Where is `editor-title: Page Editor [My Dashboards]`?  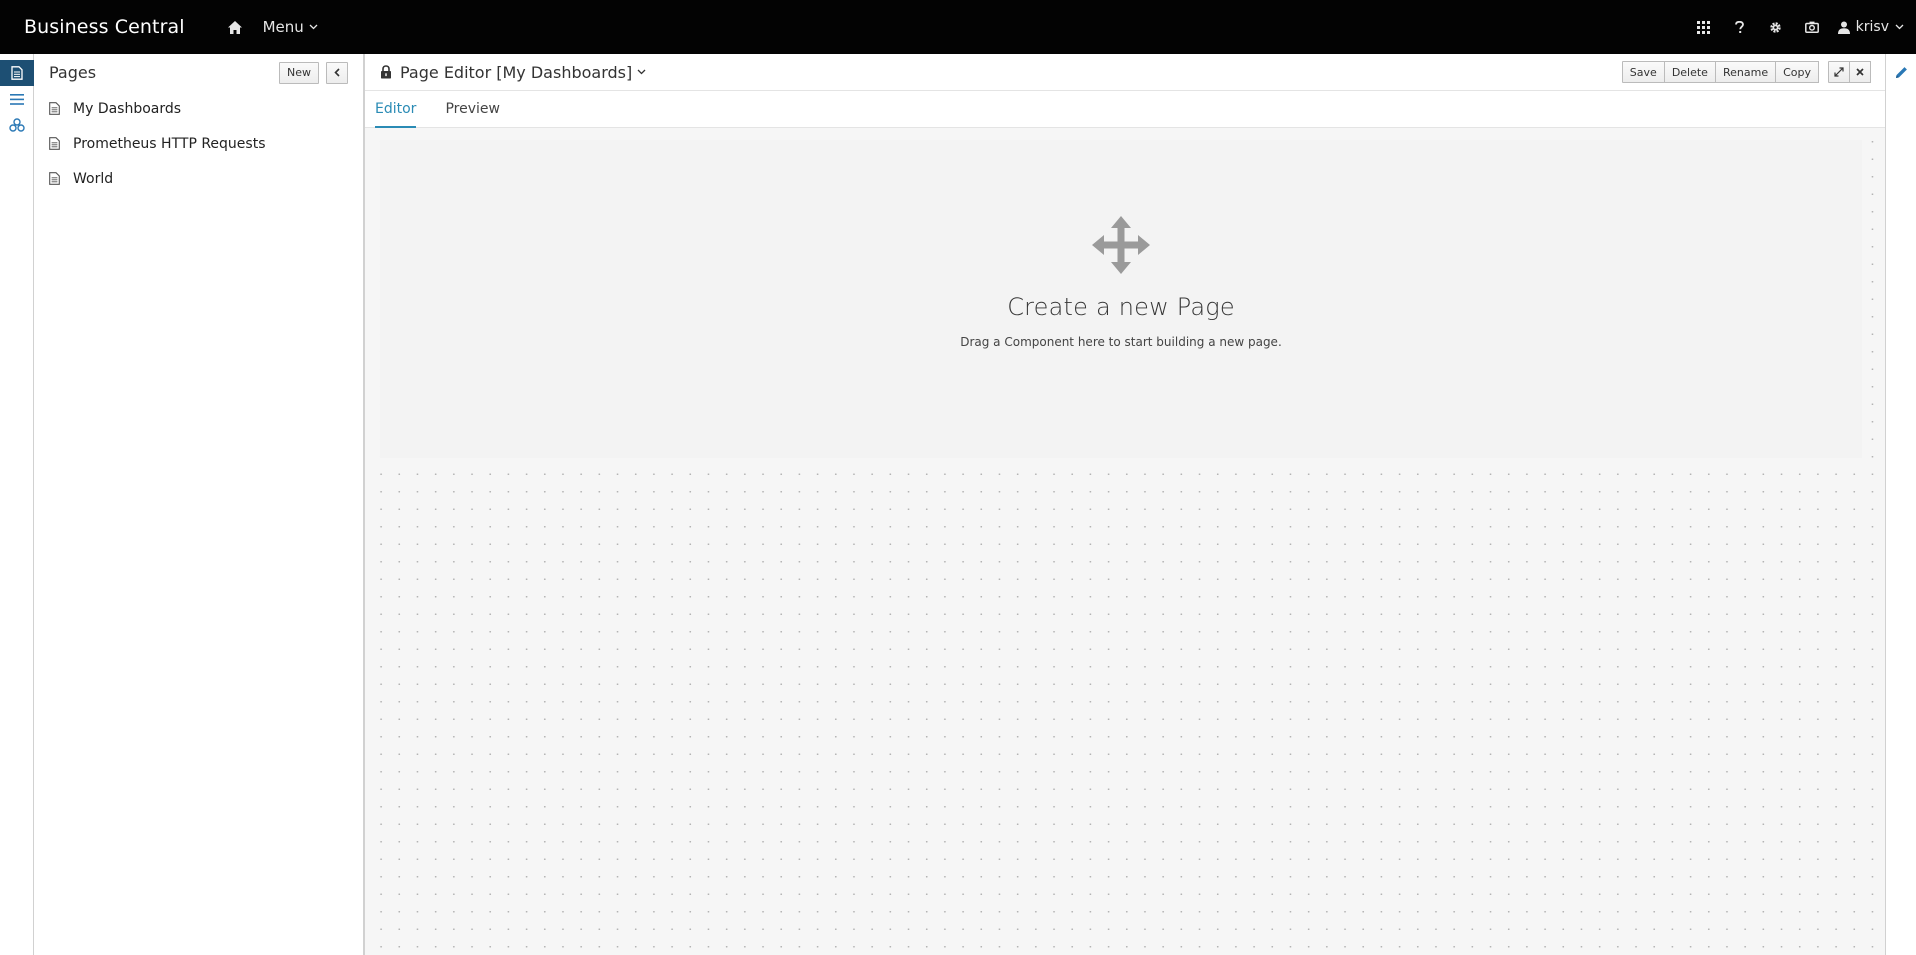 editor-title: Page Editor [My Dashboards] is located at coordinates (516, 72).